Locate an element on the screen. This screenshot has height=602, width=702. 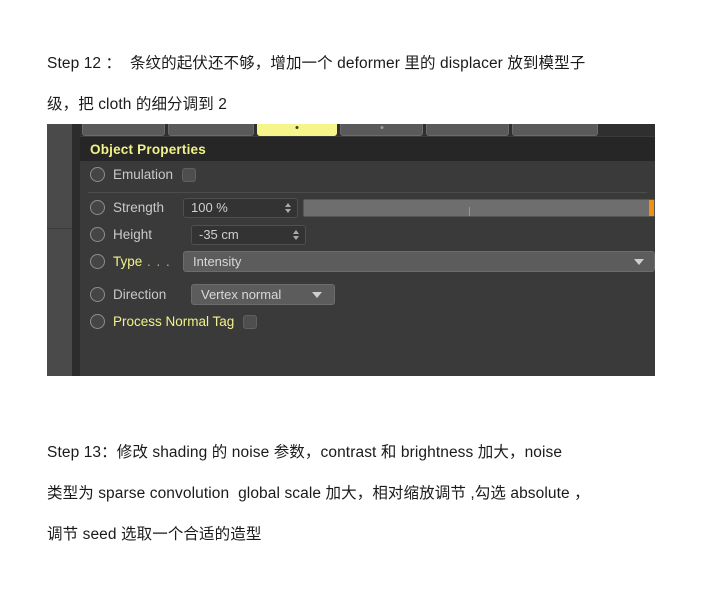
row-height: Height -35 cm is located at coordinates (367, 234).